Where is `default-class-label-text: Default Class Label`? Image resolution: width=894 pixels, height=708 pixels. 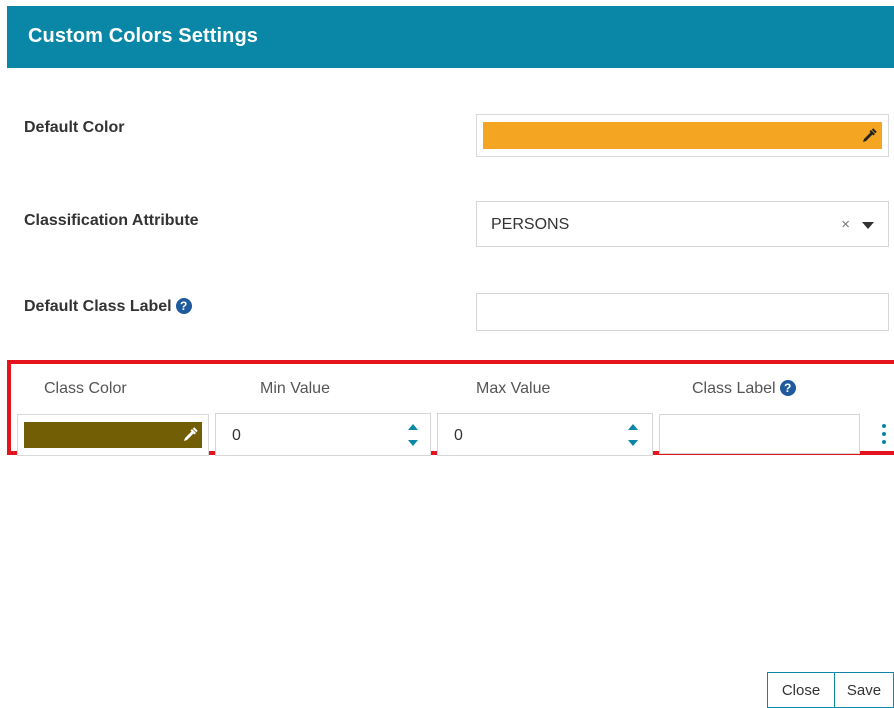
default-class-label-text: Default Class Label is located at coordinates (98, 306).